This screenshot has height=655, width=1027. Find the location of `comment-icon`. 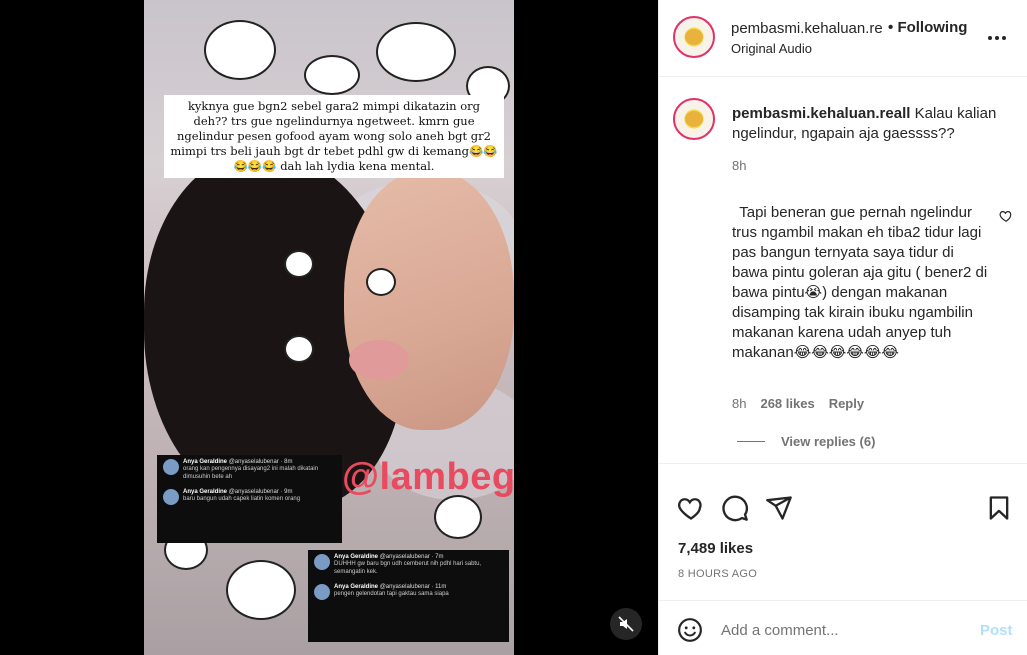

comment-icon is located at coordinates (735, 508).